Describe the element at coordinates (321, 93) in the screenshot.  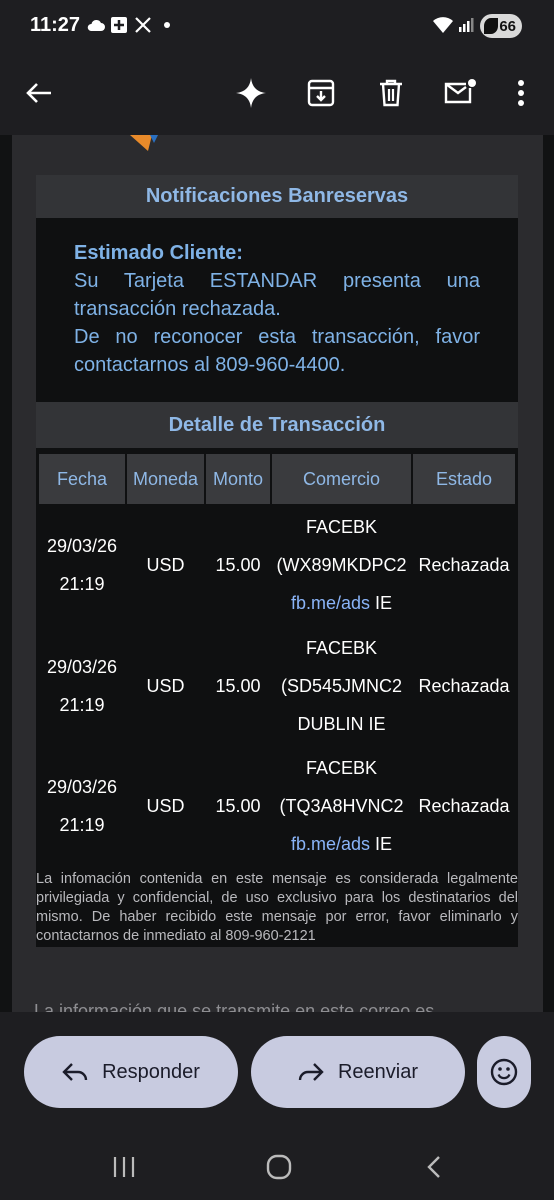
I see `archive-icon` at that location.